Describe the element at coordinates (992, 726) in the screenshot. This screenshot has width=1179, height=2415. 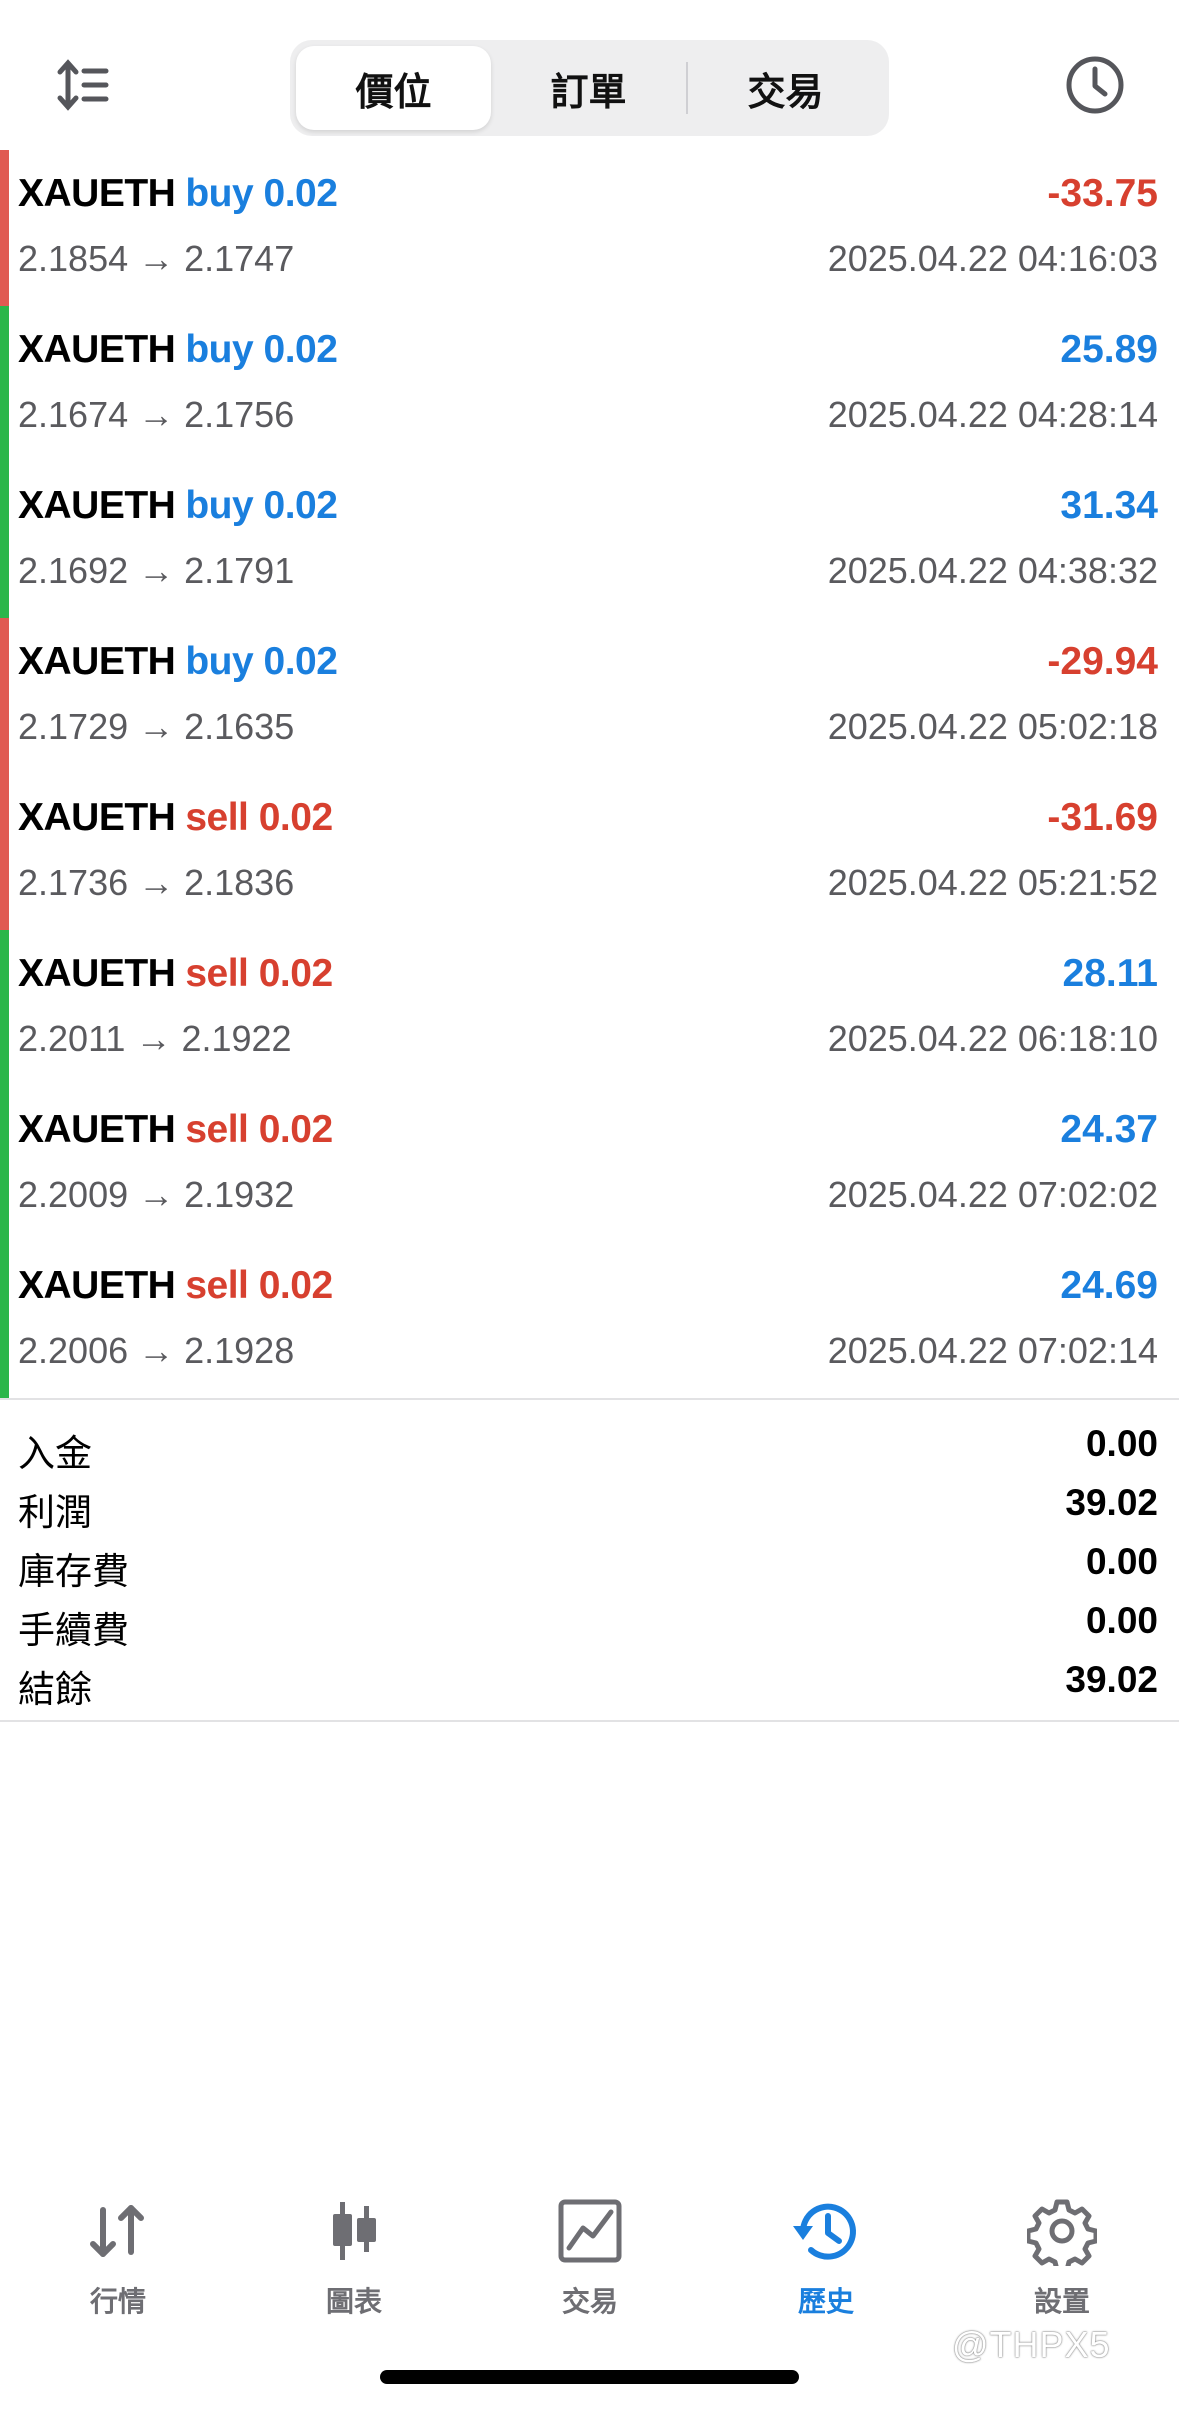
I see `trade-time: 2025.04.22 05:02:18` at that location.